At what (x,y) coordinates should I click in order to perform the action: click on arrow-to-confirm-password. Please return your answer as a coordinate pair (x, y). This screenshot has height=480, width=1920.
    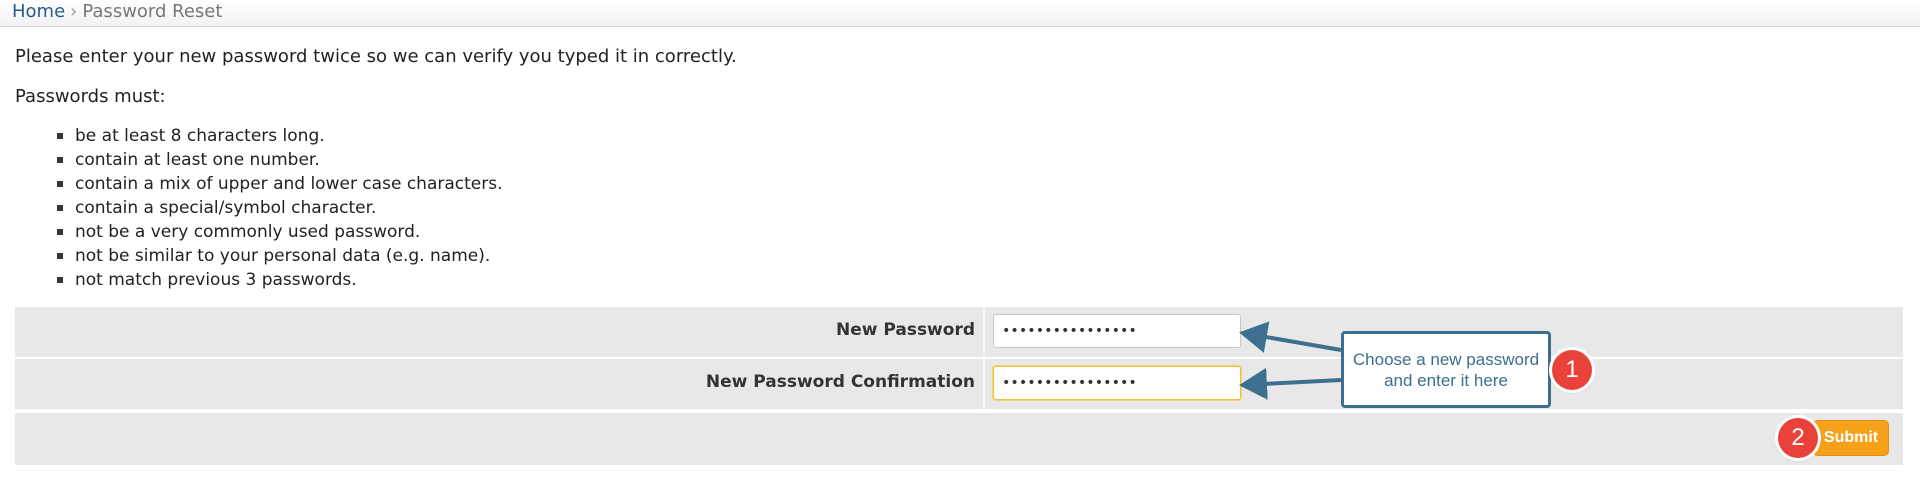
    Looking at the image, I should click on (1290, 383).